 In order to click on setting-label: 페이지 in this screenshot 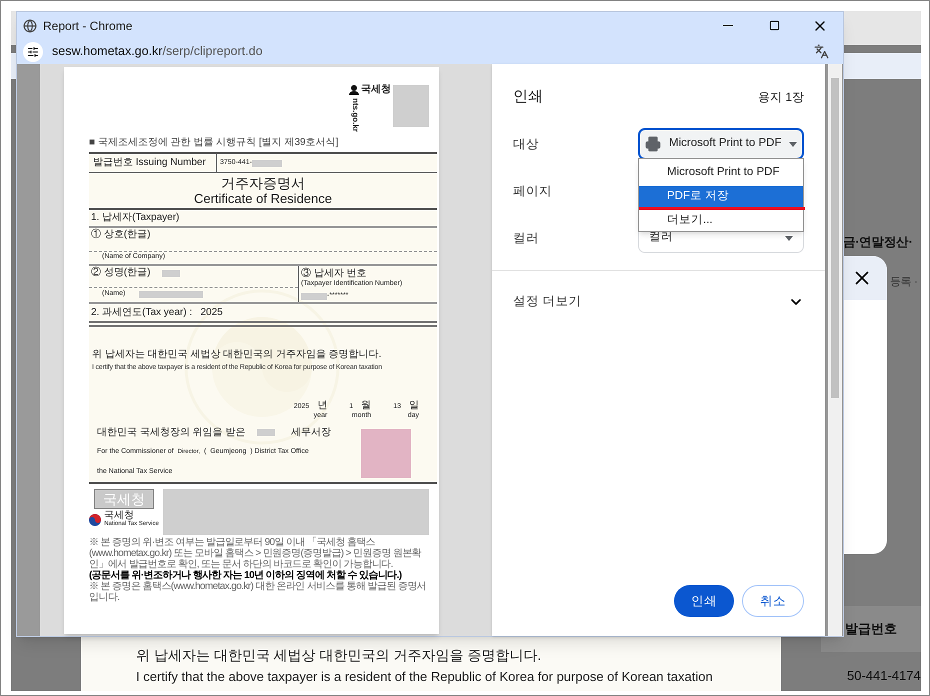, I will do `click(532, 191)`.